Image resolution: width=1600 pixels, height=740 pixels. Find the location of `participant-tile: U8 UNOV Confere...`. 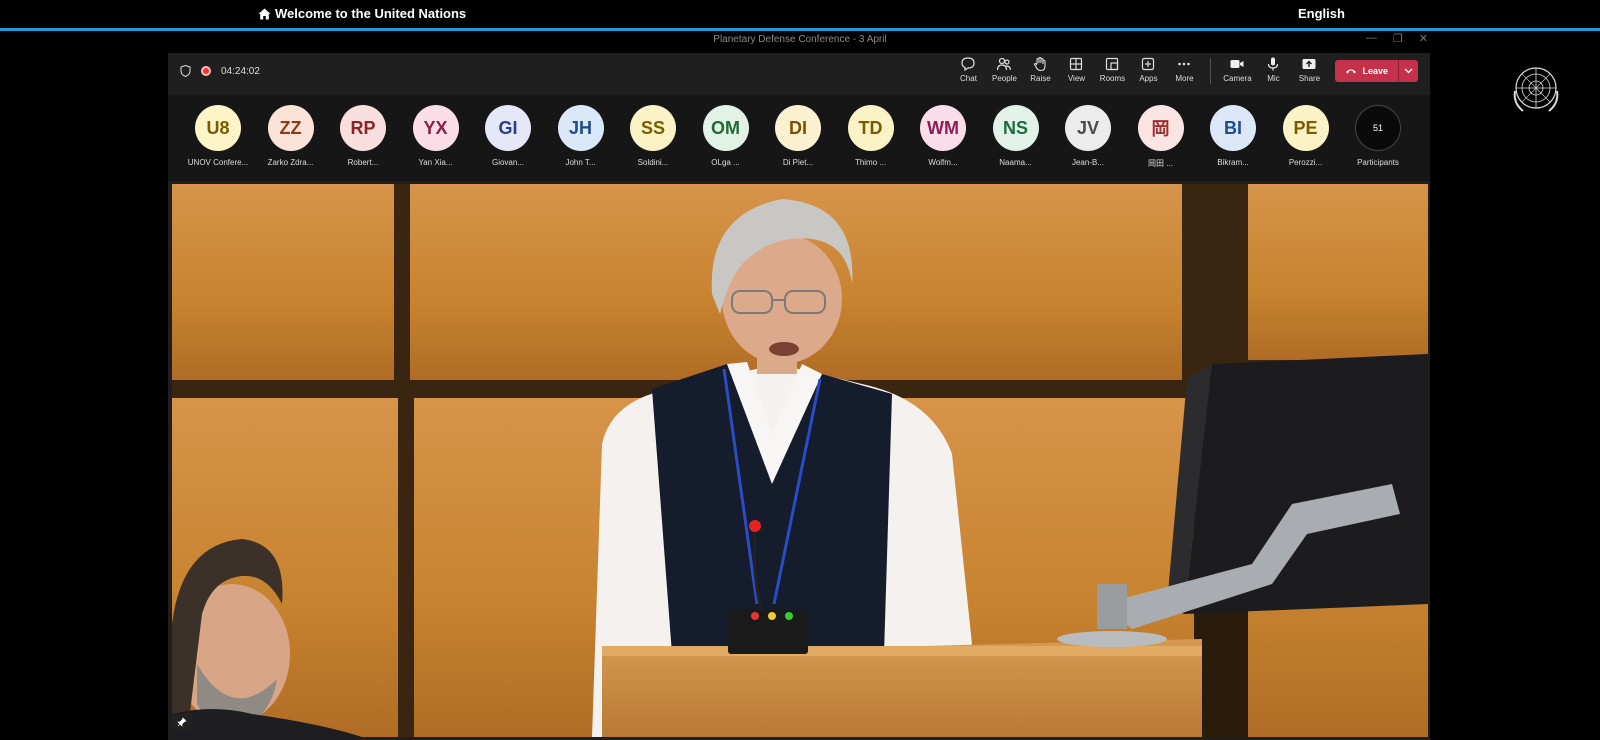

participant-tile: U8 UNOV Confere... is located at coordinates (218, 138).